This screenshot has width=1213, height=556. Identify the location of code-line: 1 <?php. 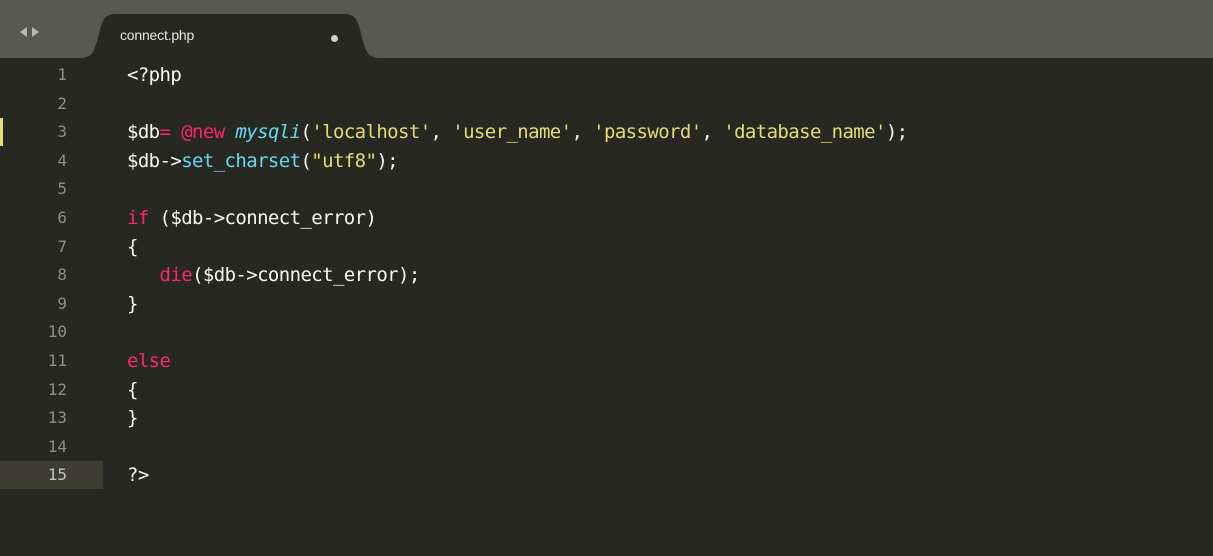
(606, 75).